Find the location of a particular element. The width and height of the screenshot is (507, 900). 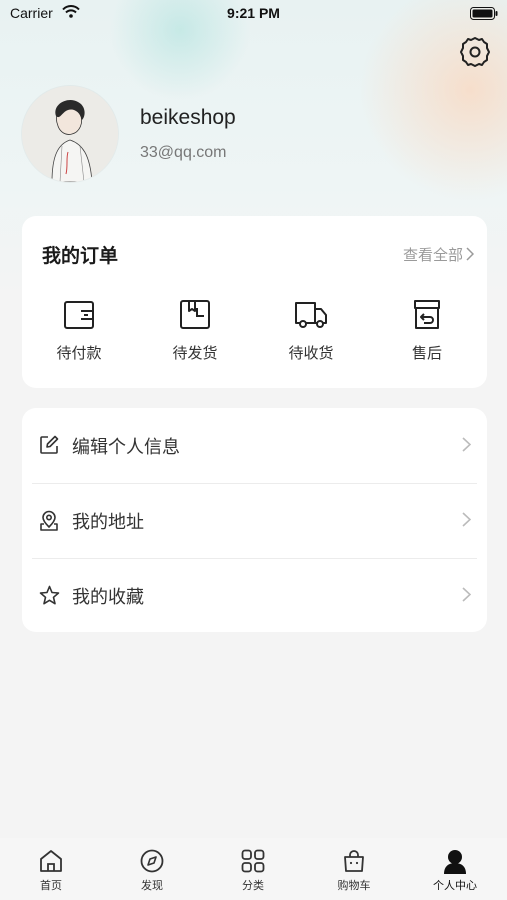

gear-icon is located at coordinates (475, 52).